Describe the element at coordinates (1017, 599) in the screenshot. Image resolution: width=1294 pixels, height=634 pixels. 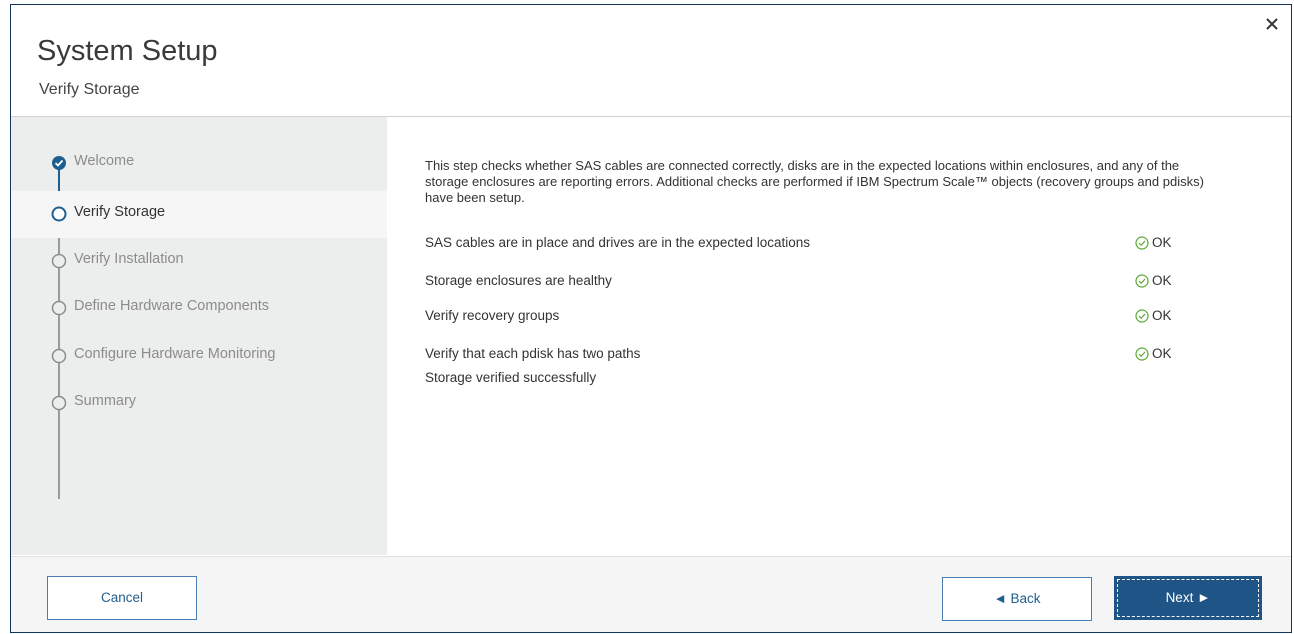
I see `back-button: ◄ Back` at that location.